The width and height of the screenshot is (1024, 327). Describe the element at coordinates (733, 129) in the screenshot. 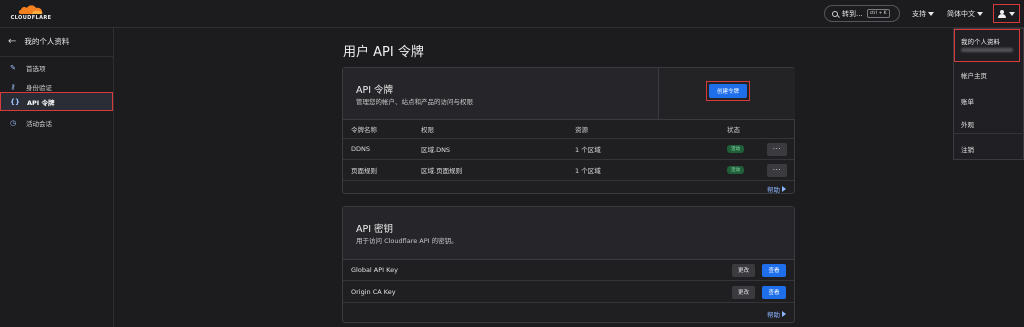

I see `column-header: 状态` at that location.